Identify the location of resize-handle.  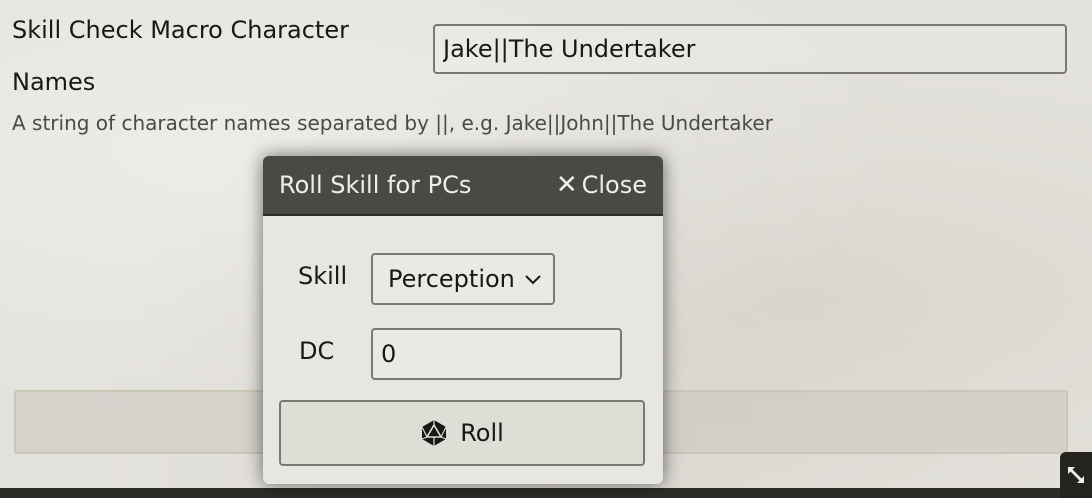
(1076, 475).